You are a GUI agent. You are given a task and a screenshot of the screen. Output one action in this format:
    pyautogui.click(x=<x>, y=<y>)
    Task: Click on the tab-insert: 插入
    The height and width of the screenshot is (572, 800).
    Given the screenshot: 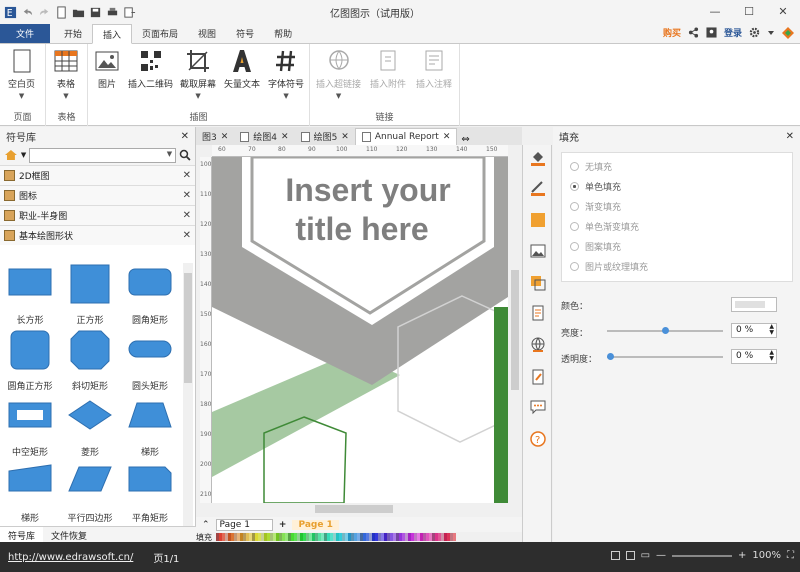 What is the action you would take?
    pyautogui.click(x=112, y=34)
    